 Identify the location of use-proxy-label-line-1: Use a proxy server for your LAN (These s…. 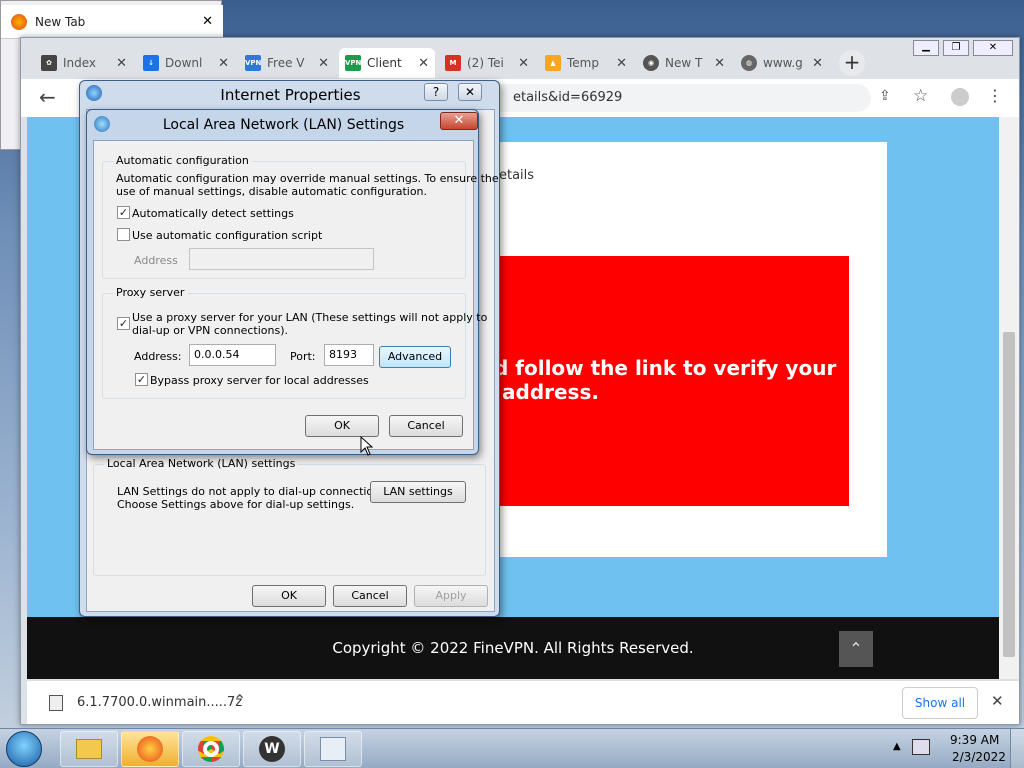
(309, 317).